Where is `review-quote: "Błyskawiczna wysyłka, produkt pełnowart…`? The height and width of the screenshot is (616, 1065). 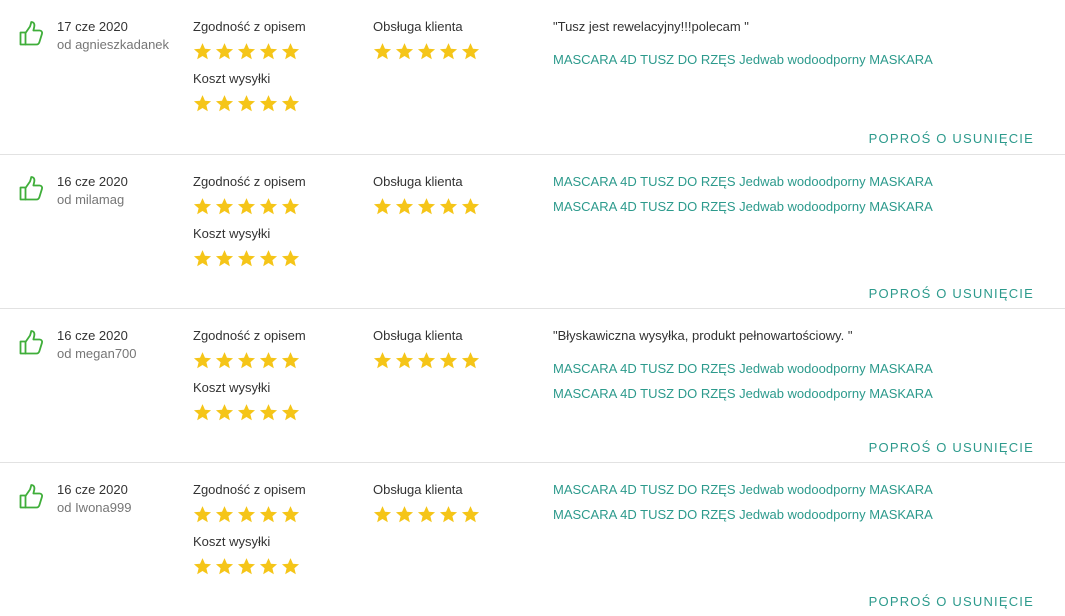
review-quote: "Błyskawiczna wysyłka, produkt pełnowart… is located at coordinates (703, 335).